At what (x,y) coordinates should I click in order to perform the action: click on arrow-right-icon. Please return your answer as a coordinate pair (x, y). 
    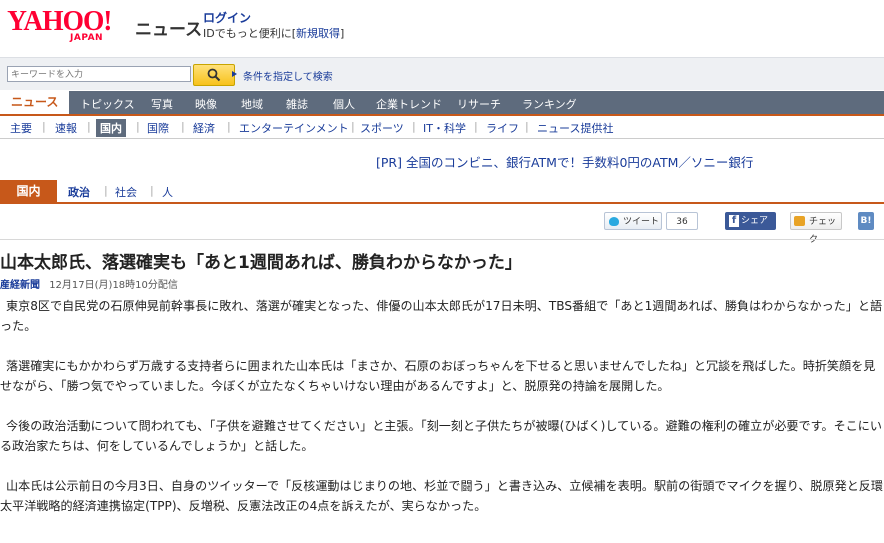
    Looking at the image, I should click on (234, 74).